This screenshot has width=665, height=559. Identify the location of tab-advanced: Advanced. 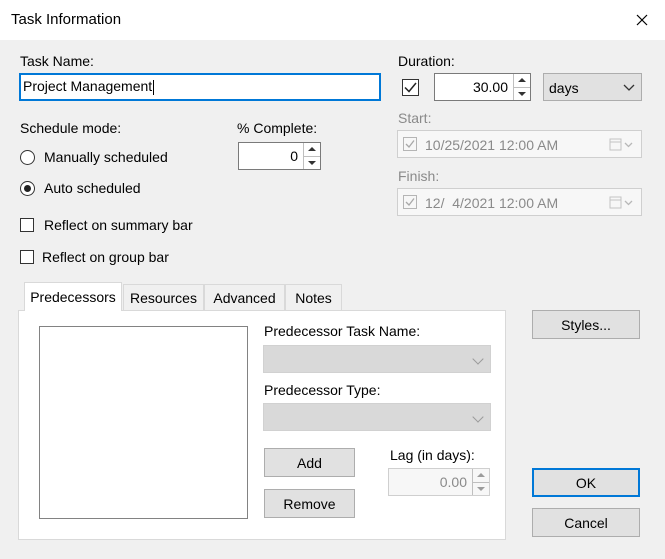
(244, 297).